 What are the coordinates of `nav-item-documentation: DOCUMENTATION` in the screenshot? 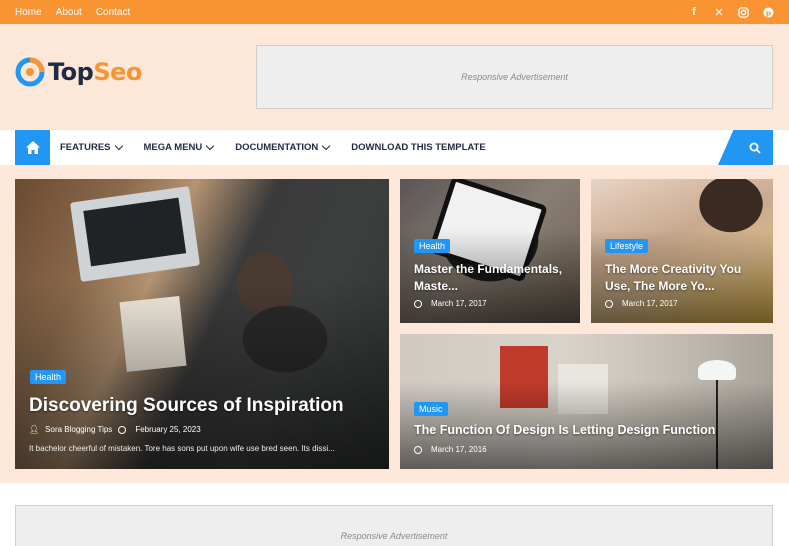 It's located at (283, 147).